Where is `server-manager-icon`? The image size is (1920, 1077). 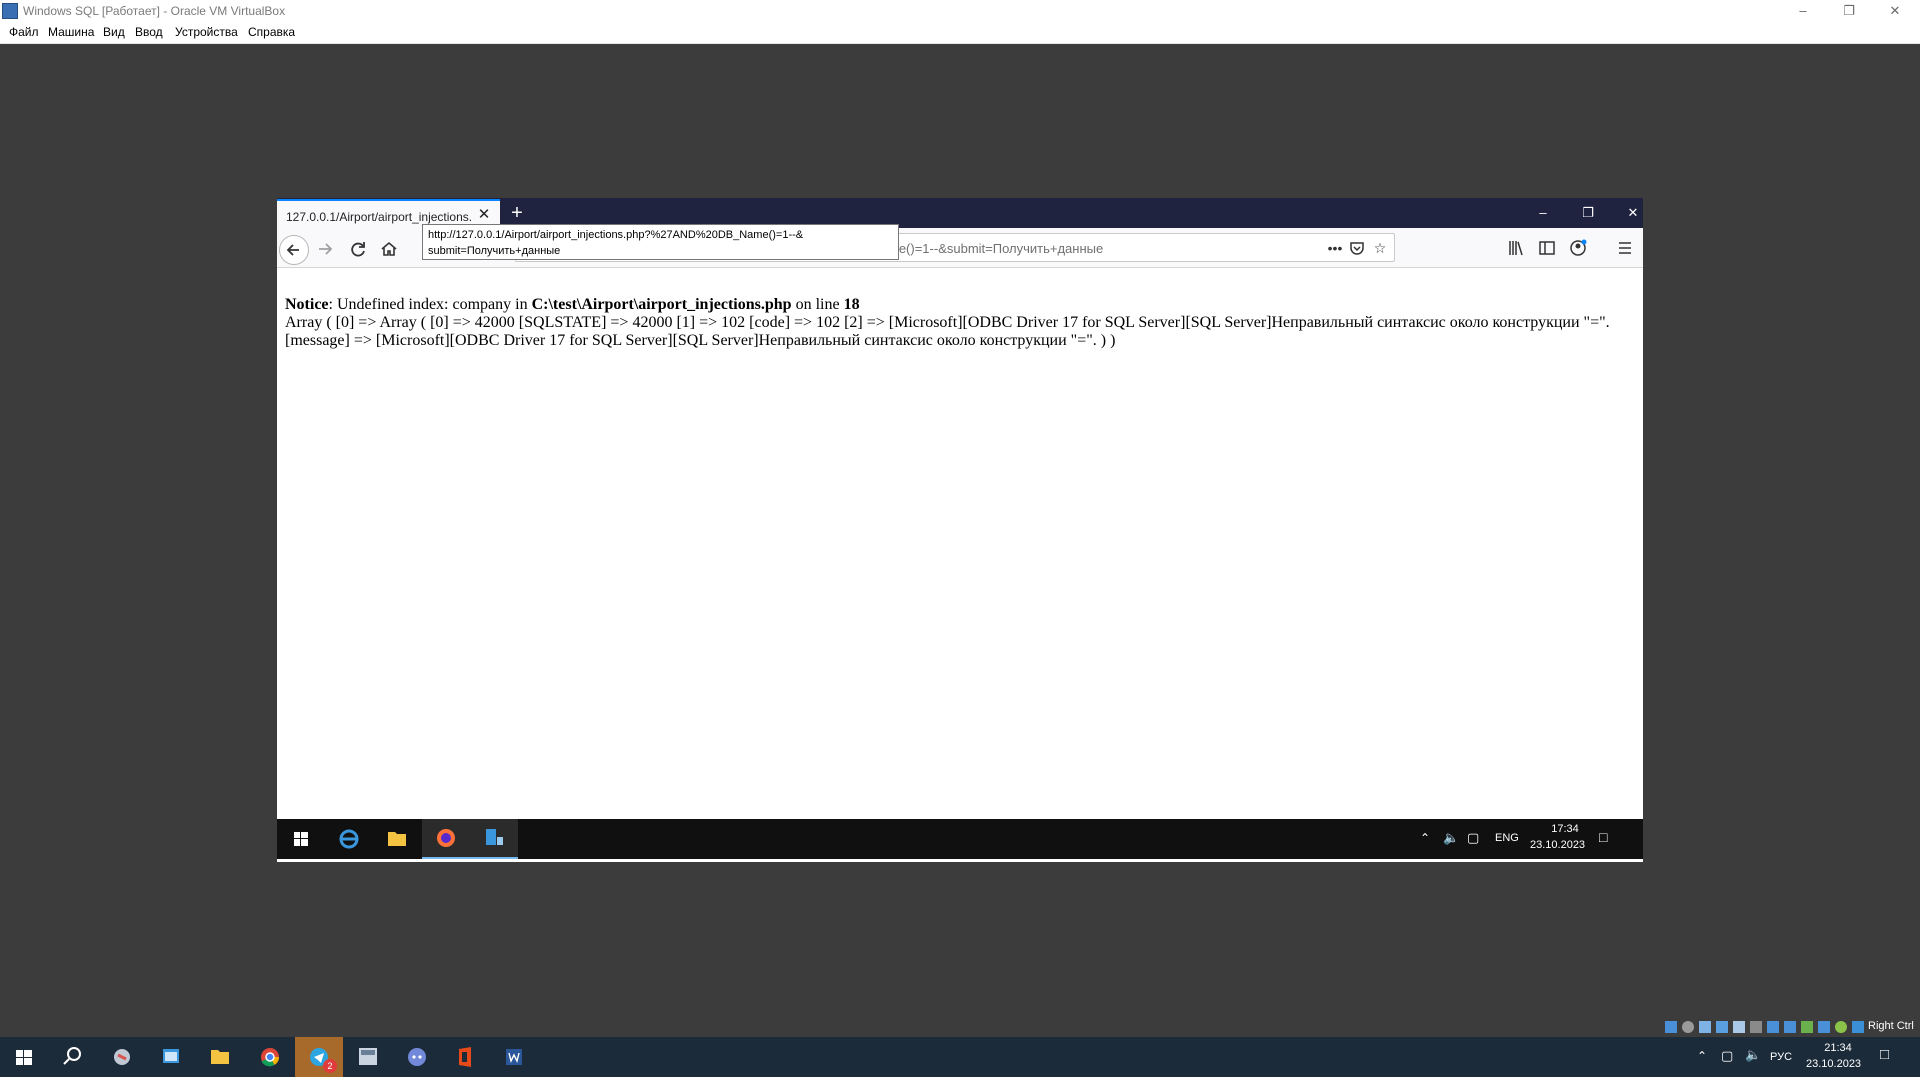
server-manager-icon is located at coordinates (494, 837).